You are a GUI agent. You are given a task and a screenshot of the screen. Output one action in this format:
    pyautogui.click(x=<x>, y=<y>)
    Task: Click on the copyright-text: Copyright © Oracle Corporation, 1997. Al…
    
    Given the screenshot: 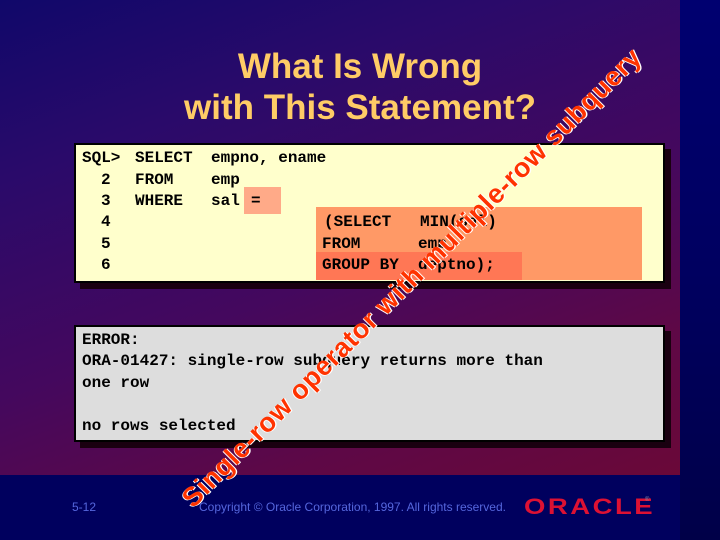 What is the action you would take?
    pyautogui.click(x=352, y=507)
    